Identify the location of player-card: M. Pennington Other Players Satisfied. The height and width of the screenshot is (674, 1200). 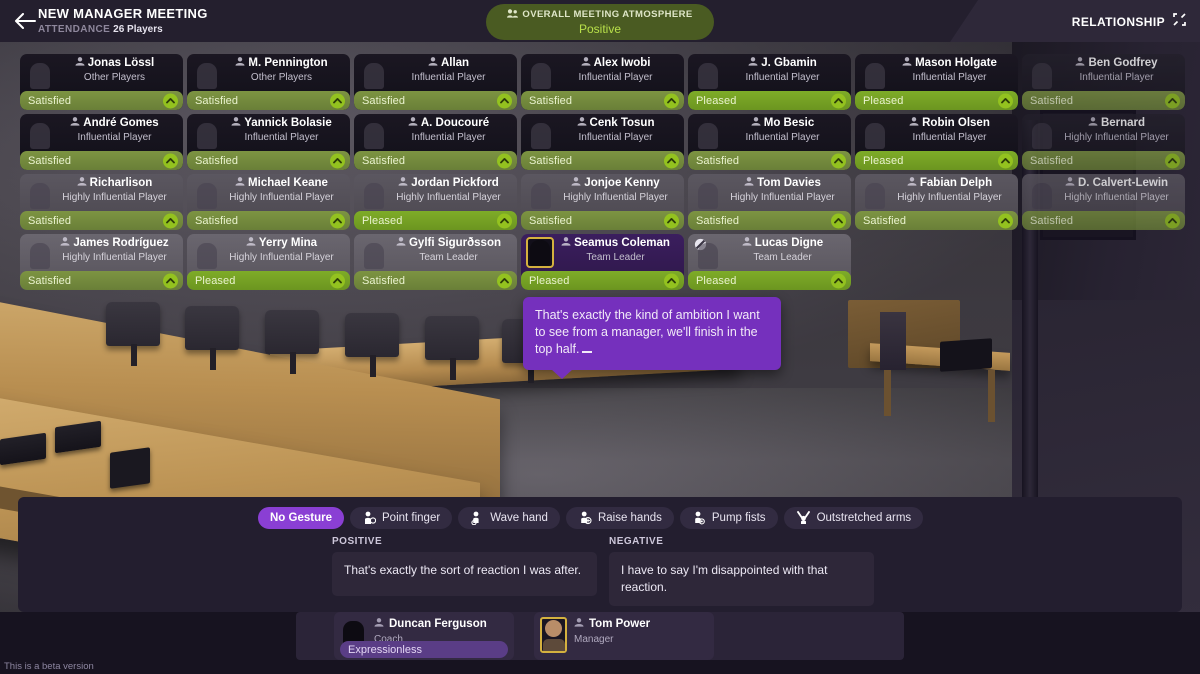
(268, 82).